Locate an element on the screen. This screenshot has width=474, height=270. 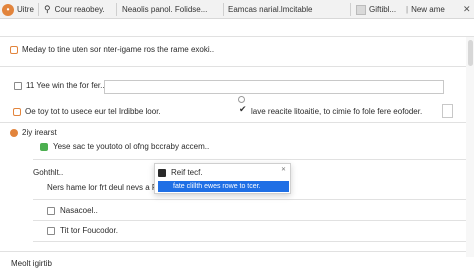
tab-label: Eamcas narial.lmcitable is located at coordinates (270, 9).